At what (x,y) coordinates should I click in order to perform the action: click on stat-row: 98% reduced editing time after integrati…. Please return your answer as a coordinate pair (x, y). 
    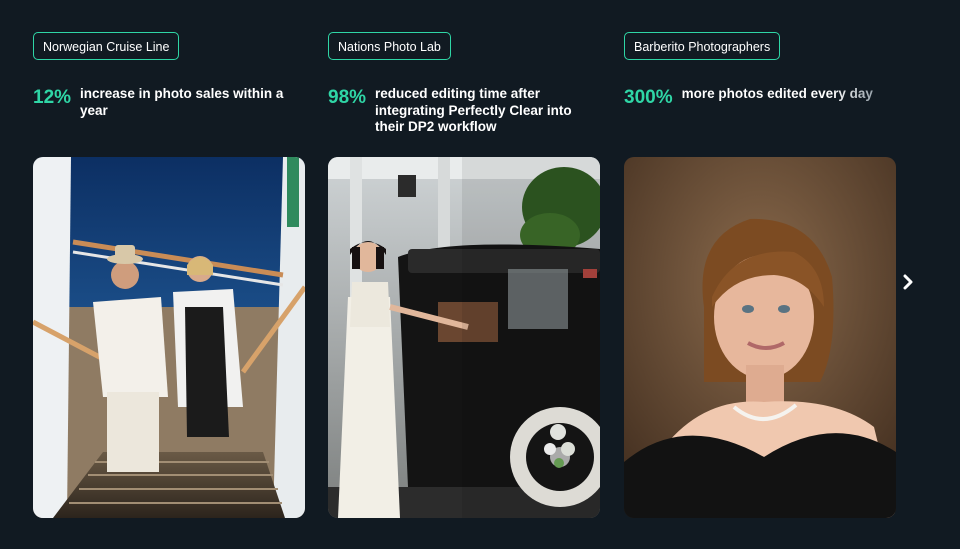
    Looking at the image, I should click on (464, 111).